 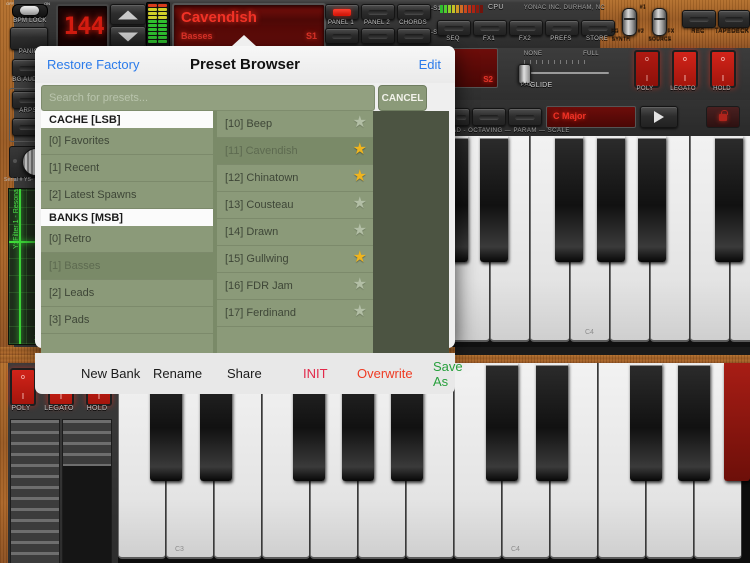 I want to click on preset-list-item-label: [15] Gullwing, so click(x=257, y=259).